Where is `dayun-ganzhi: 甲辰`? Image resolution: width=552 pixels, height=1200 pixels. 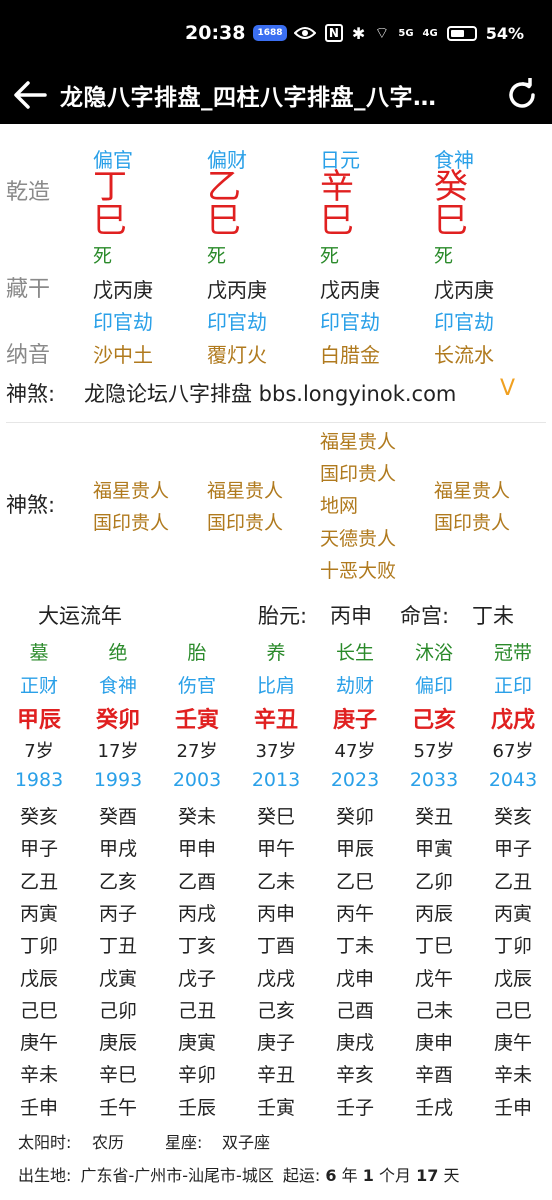
dayun-ganzhi: 甲辰 is located at coordinates (38, 720).